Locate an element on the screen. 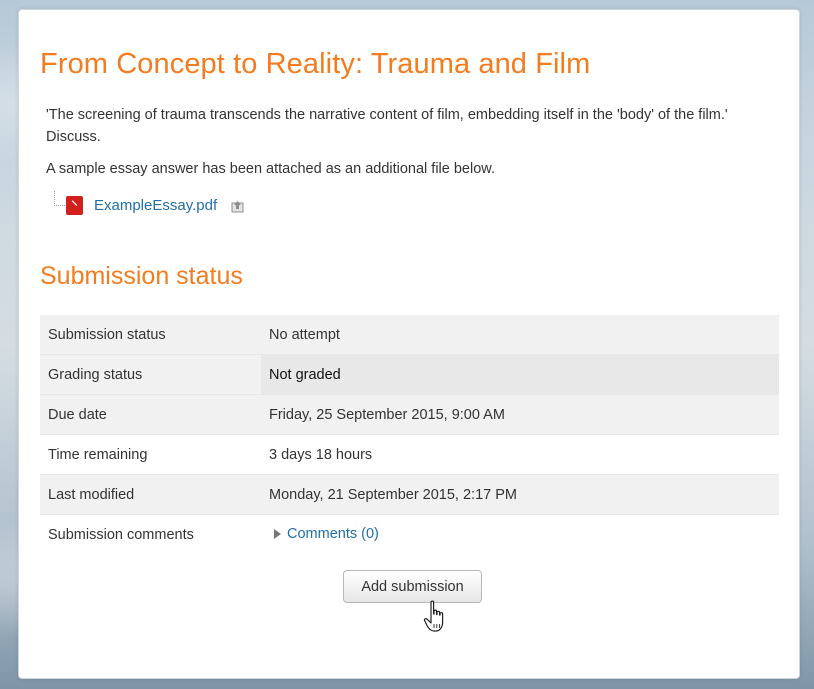 The height and width of the screenshot is (689, 814). row-value: Not graded is located at coordinates (520, 374).